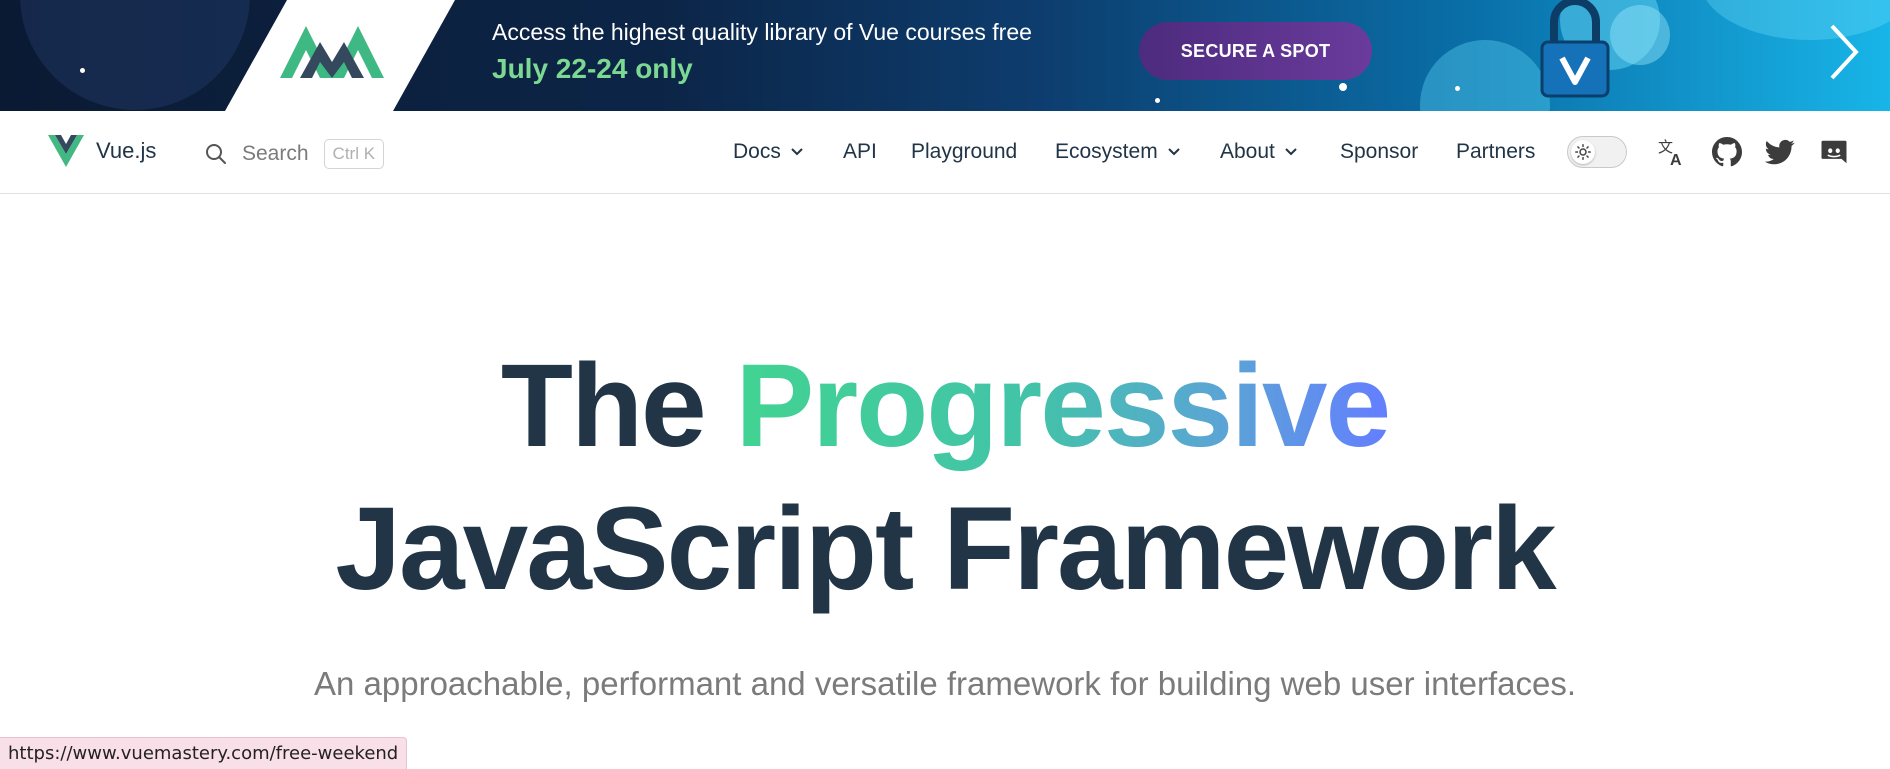 The height and width of the screenshot is (769, 1890). I want to click on nav-item-playground-label: Playground, so click(964, 151).